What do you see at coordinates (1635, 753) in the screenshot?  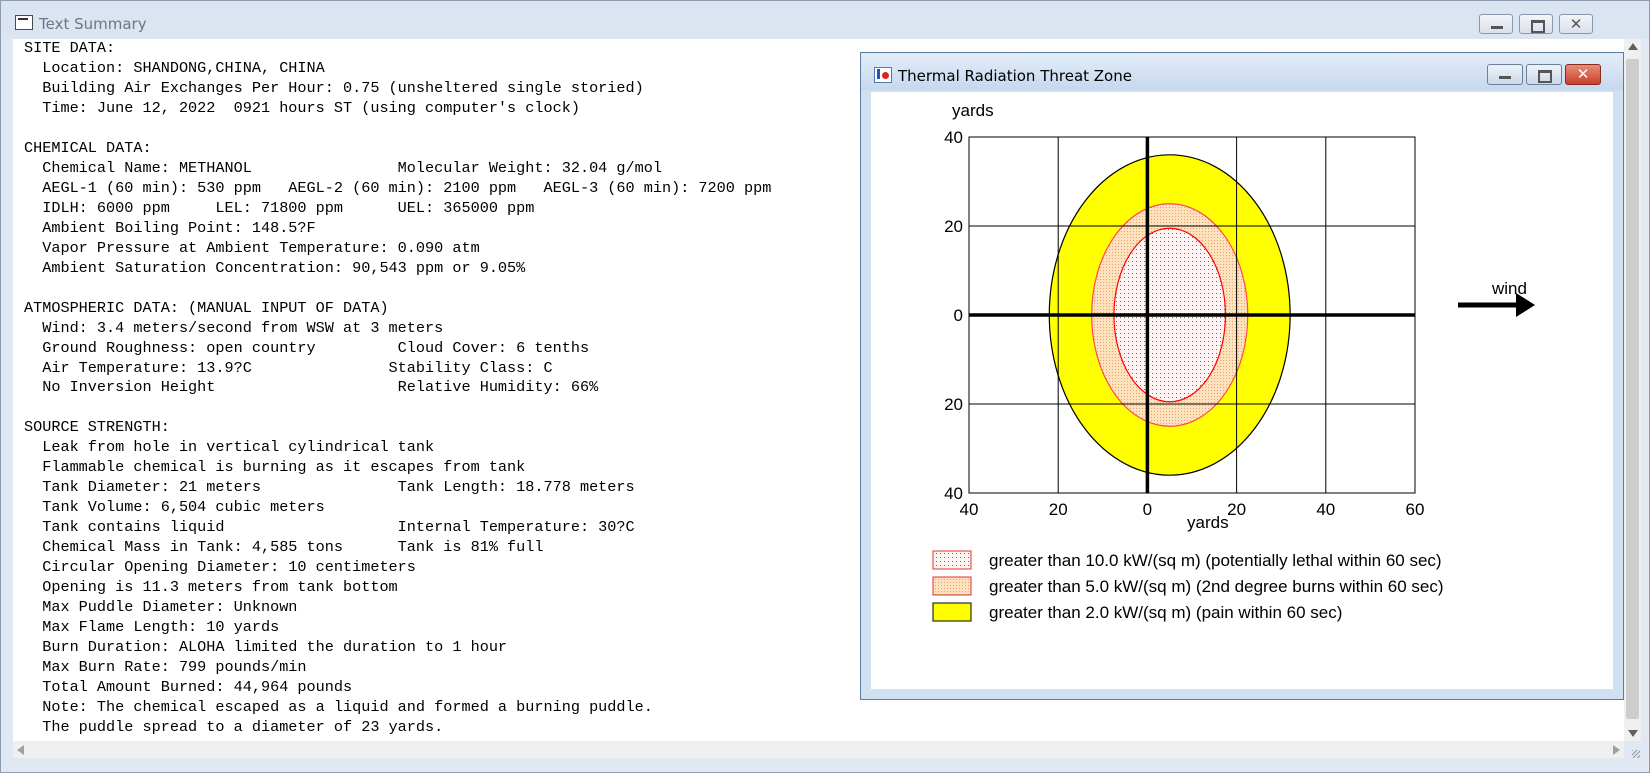 I see `resize-grip-icon` at bounding box center [1635, 753].